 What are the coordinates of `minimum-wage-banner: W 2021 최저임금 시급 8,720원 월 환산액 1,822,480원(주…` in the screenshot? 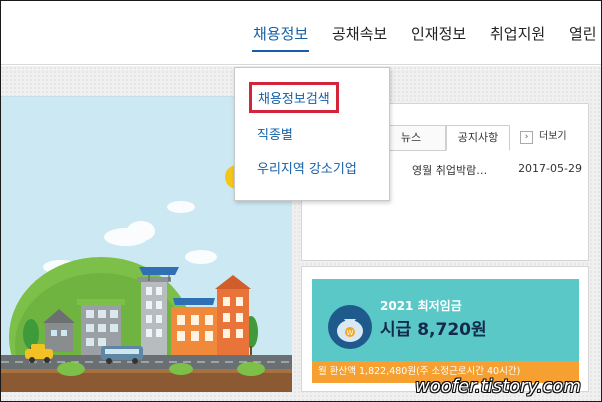 It's located at (445, 331).